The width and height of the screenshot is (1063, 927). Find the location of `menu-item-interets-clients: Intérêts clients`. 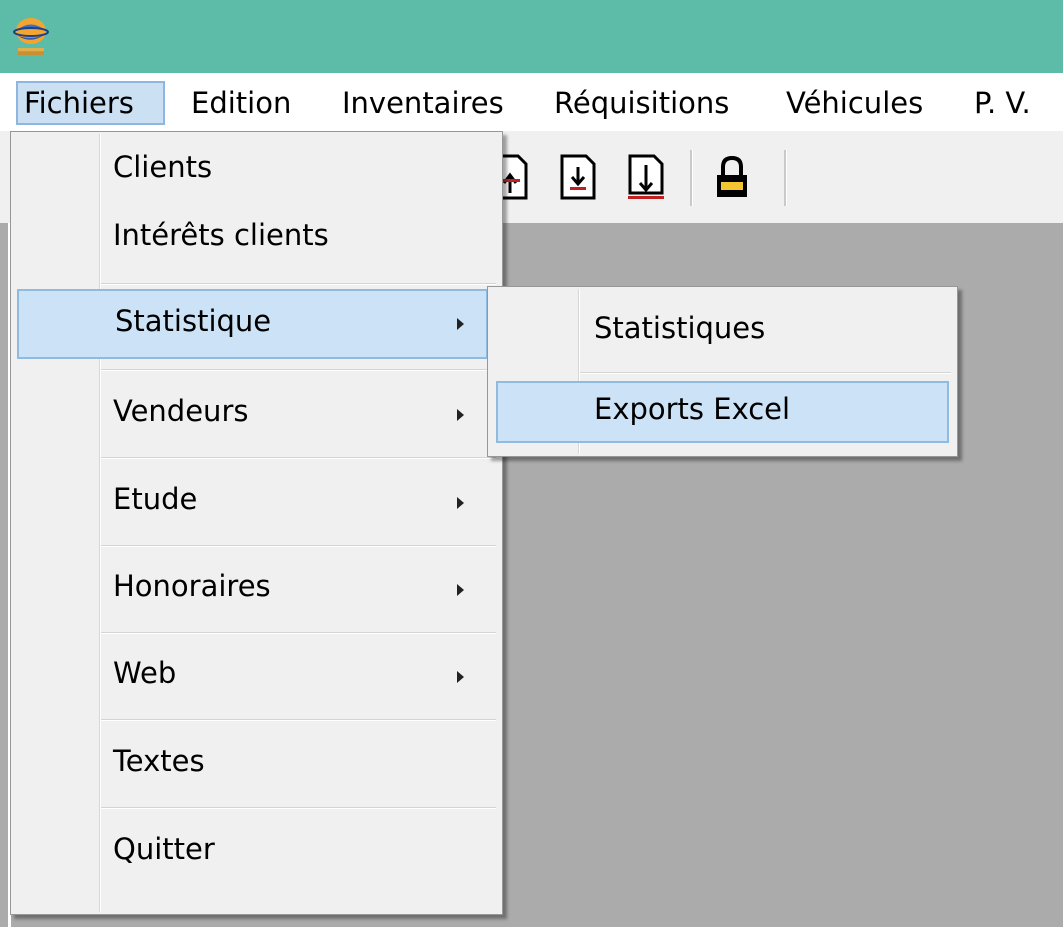

menu-item-interets-clients: Intérêts clients is located at coordinates (256, 241).